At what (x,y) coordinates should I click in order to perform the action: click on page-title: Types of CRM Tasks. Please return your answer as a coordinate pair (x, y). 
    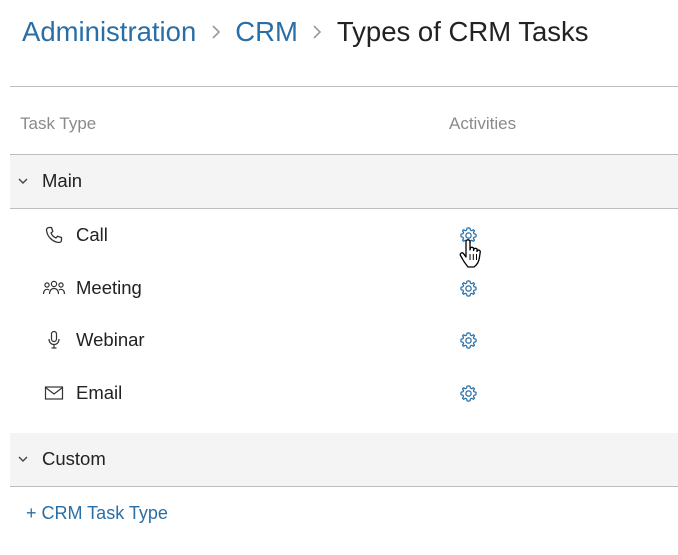
    Looking at the image, I should click on (462, 31).